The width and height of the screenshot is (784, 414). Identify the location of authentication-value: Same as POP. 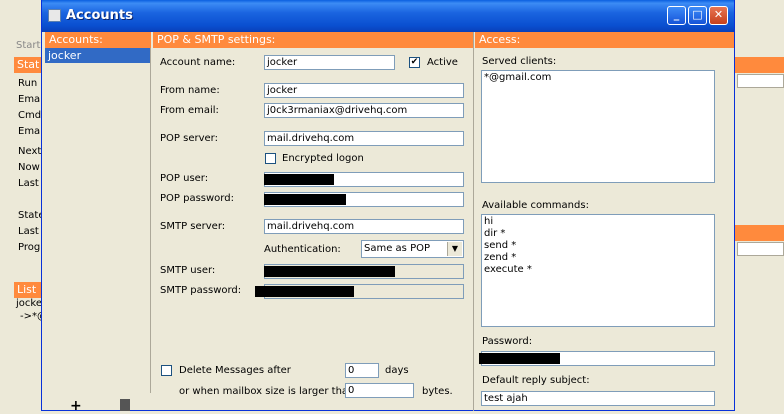
(397, 248).